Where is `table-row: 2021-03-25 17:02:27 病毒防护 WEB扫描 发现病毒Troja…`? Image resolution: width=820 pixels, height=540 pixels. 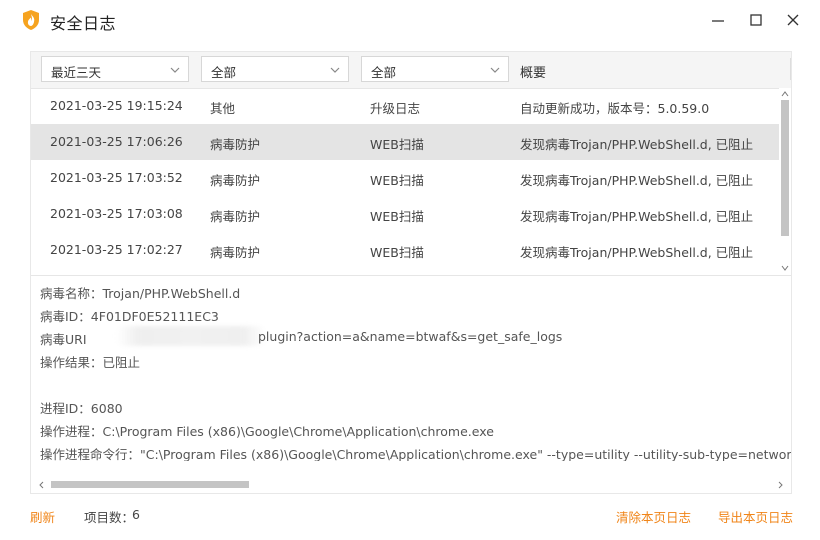 table-row: 2021-03-25 17:02:27 病毒防护 WEB扫描 发现病毒Troja… is located at coordinates (405, 250).